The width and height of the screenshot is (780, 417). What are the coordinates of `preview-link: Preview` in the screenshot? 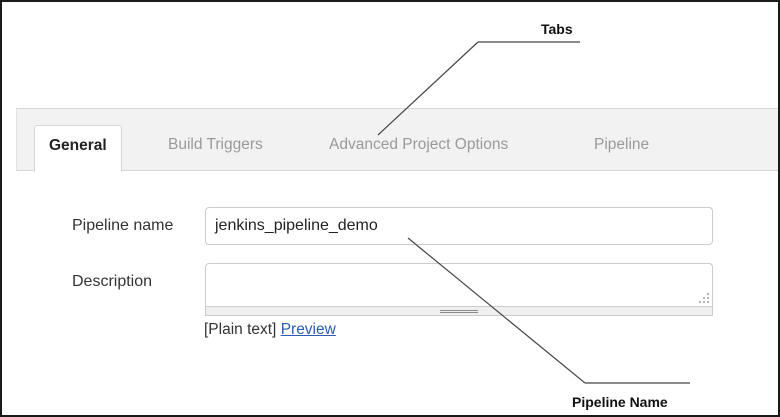 It's located at (308, 329).